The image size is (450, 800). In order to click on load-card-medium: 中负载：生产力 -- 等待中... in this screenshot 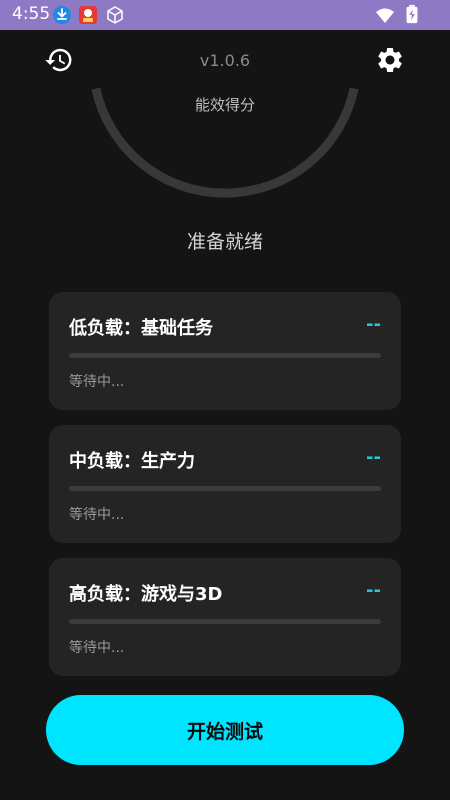, I will do `click(225, 484)`.